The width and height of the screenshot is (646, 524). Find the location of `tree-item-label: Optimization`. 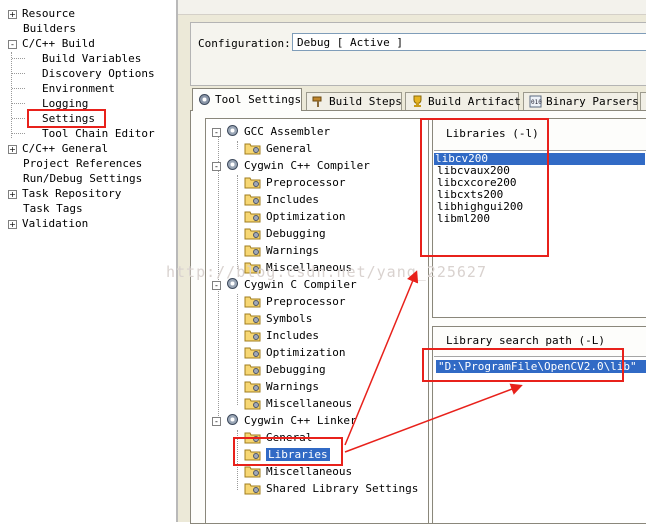

tree-item-label: Optimization is located at coordinates (306, 352).